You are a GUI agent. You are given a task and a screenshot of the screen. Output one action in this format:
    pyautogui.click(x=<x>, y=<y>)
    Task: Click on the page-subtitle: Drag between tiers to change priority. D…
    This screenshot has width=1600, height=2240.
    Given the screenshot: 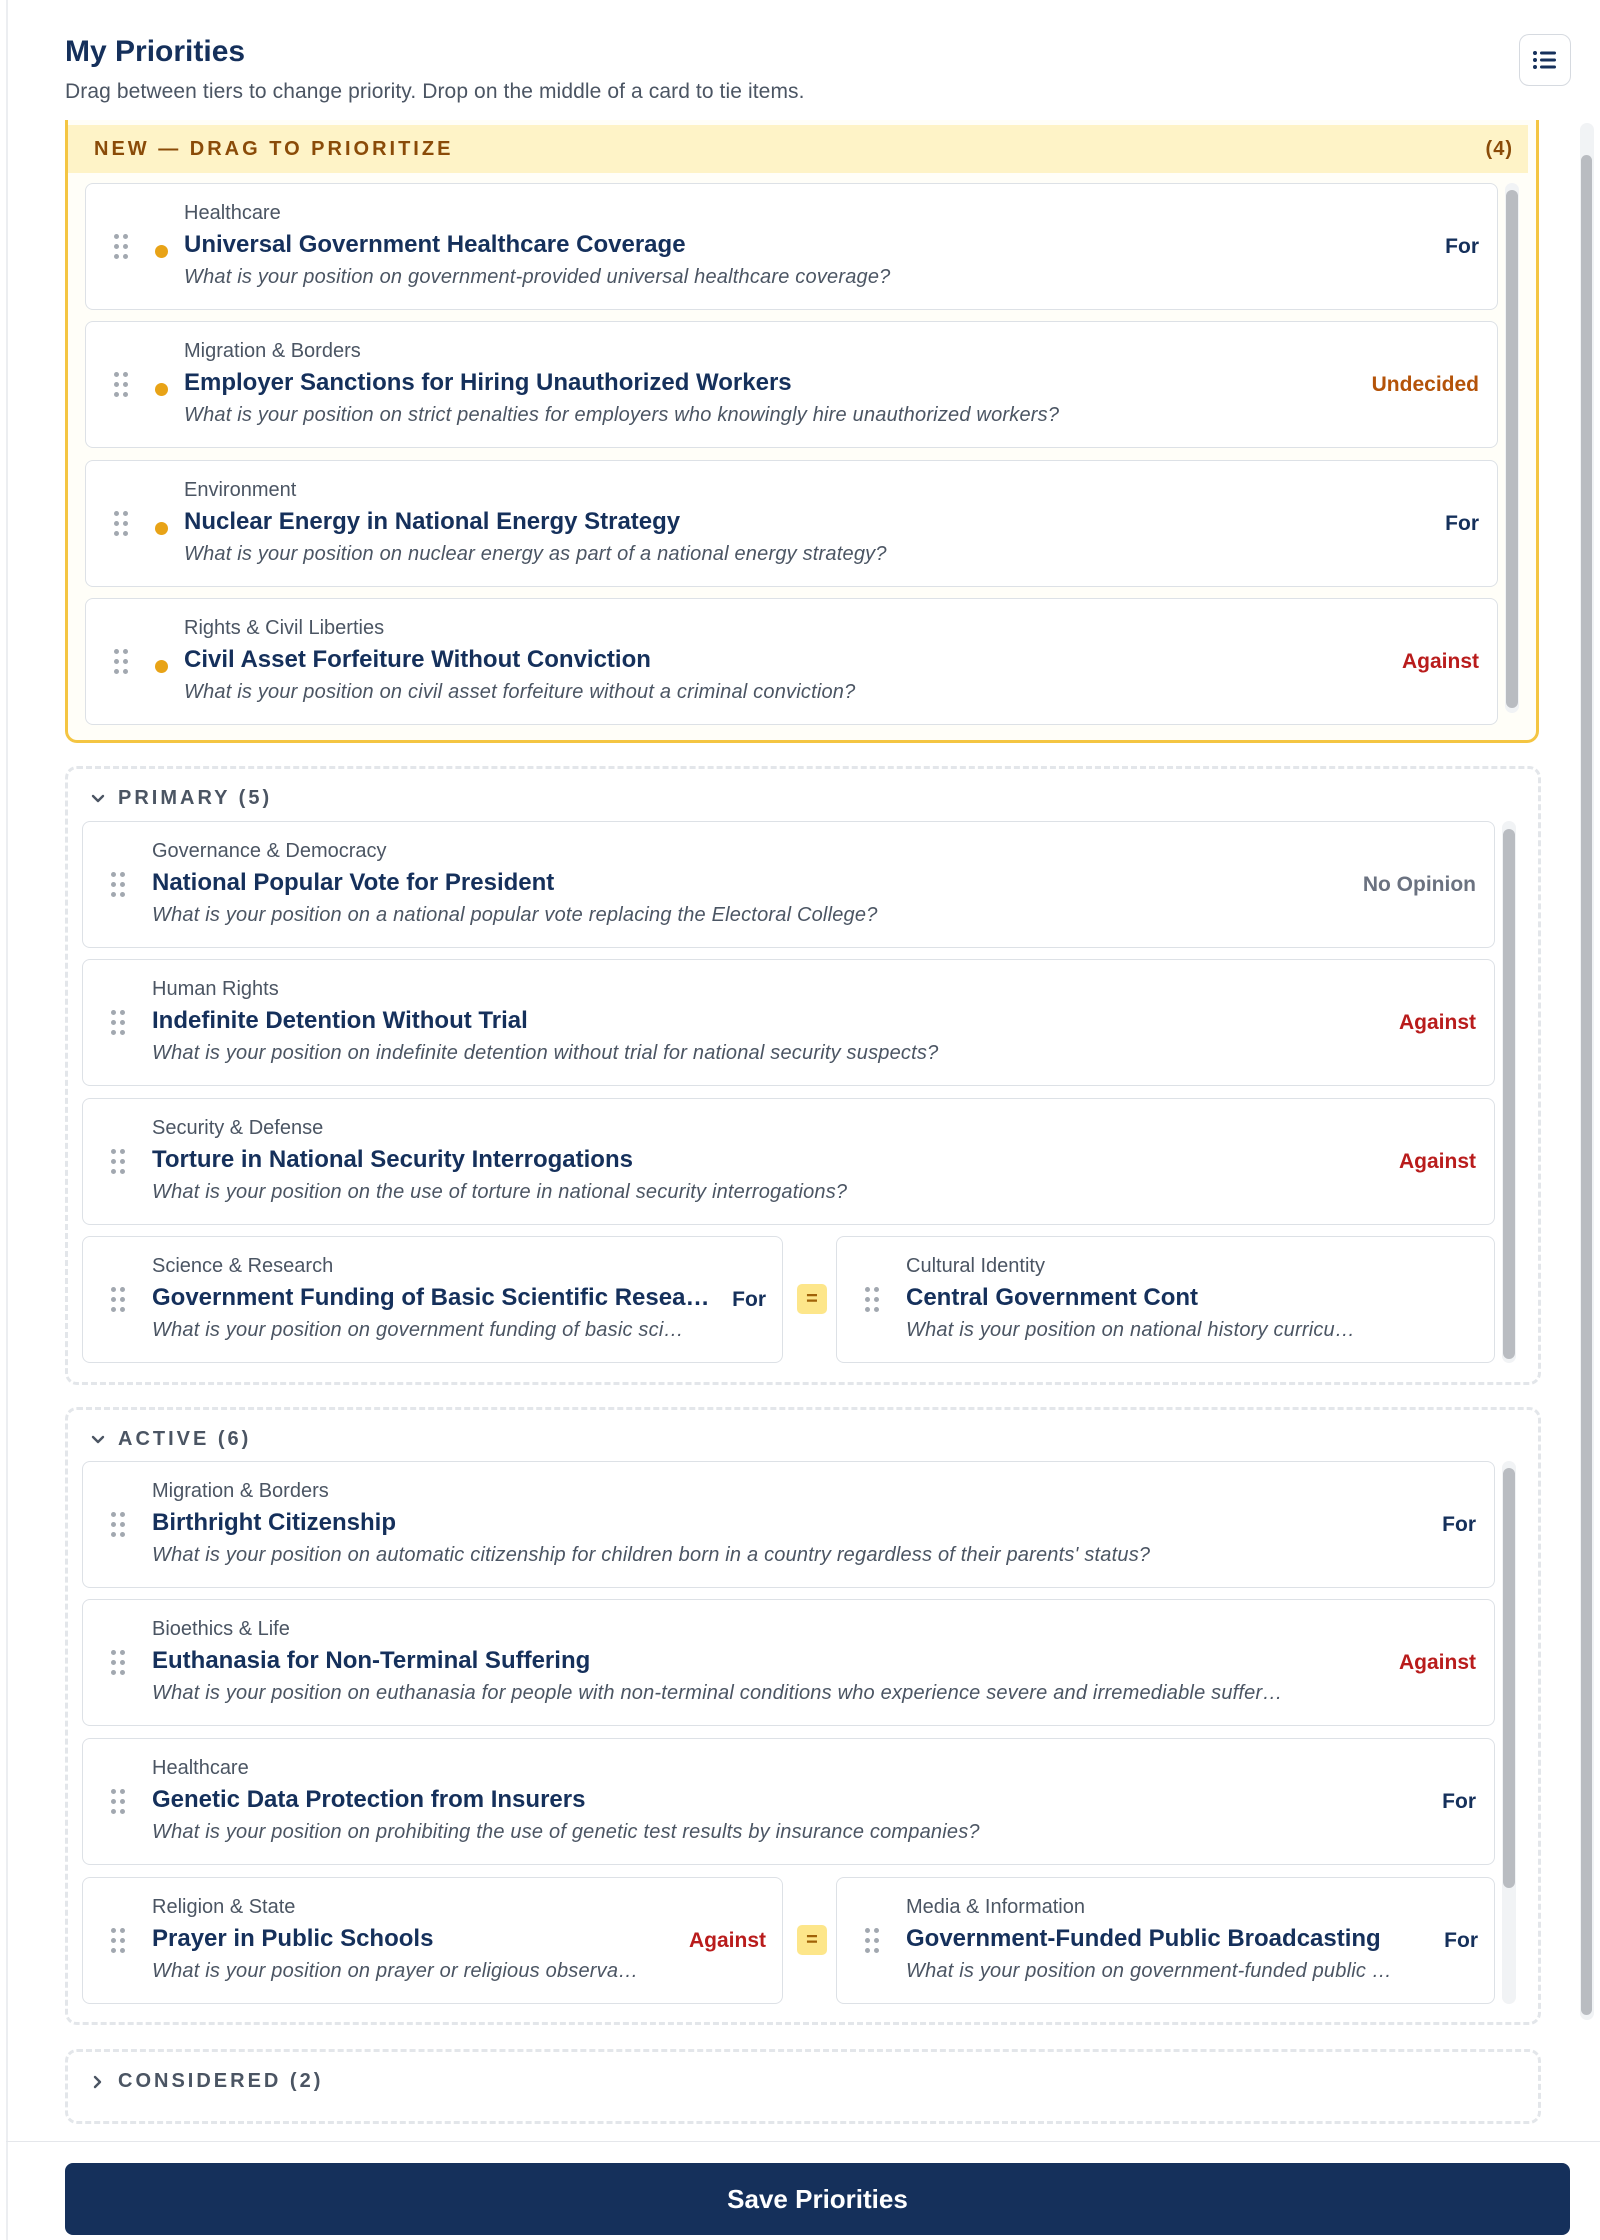 What is the action you would take?
    pyautogui.click(x=435, y=91)
    